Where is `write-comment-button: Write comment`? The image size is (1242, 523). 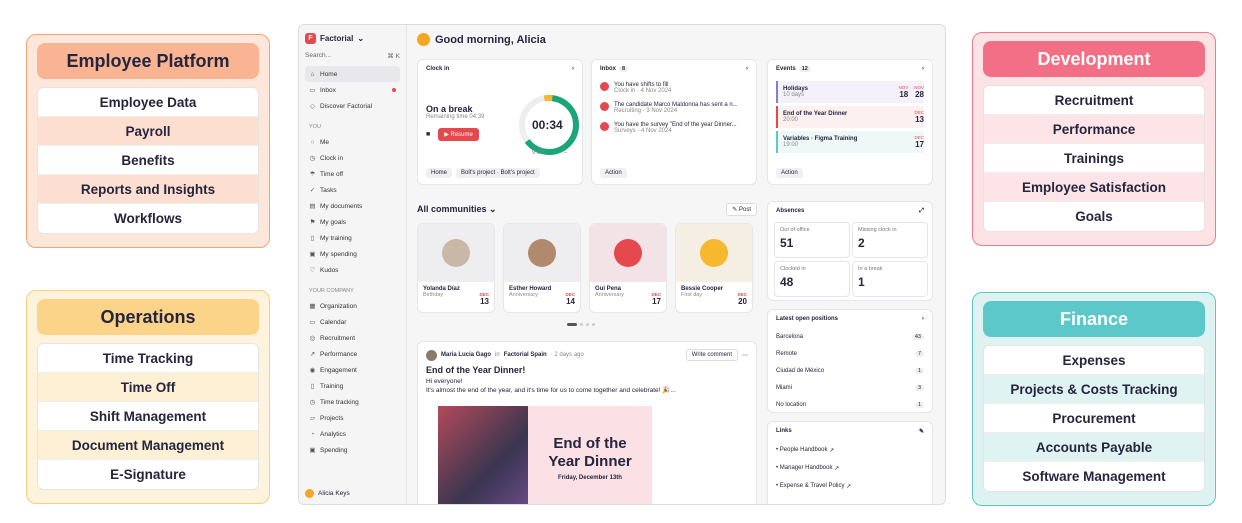 write-comment-button: Write comment is located at coordinates (711, 355).